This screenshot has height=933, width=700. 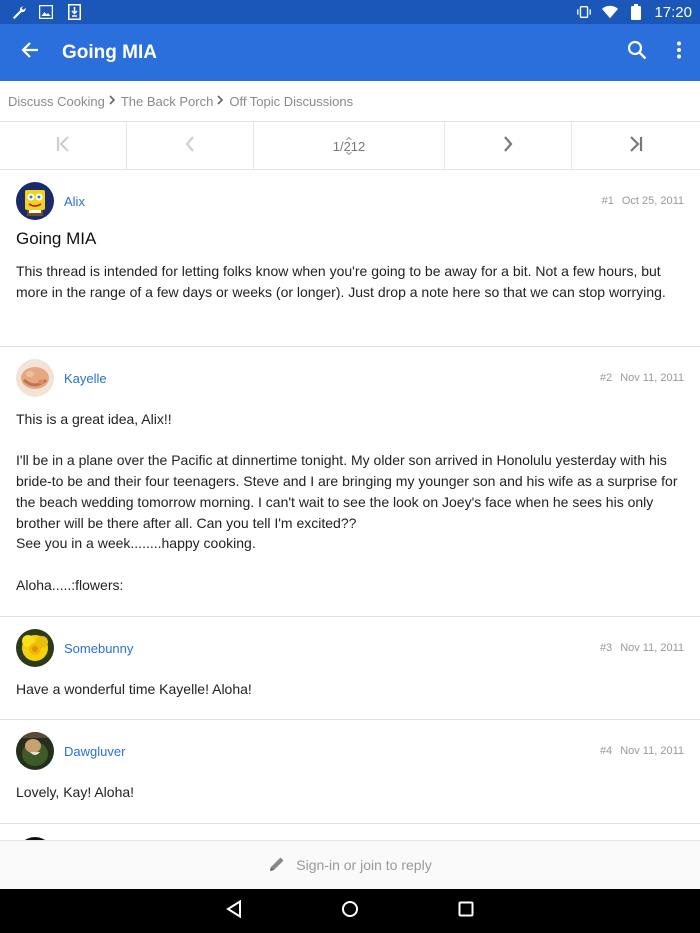 What do you see at coordinates (136, 543) in the screenshot?
I see `post-paragraph: See you in a week........happy cooking.` at bounding box center [136, 543].